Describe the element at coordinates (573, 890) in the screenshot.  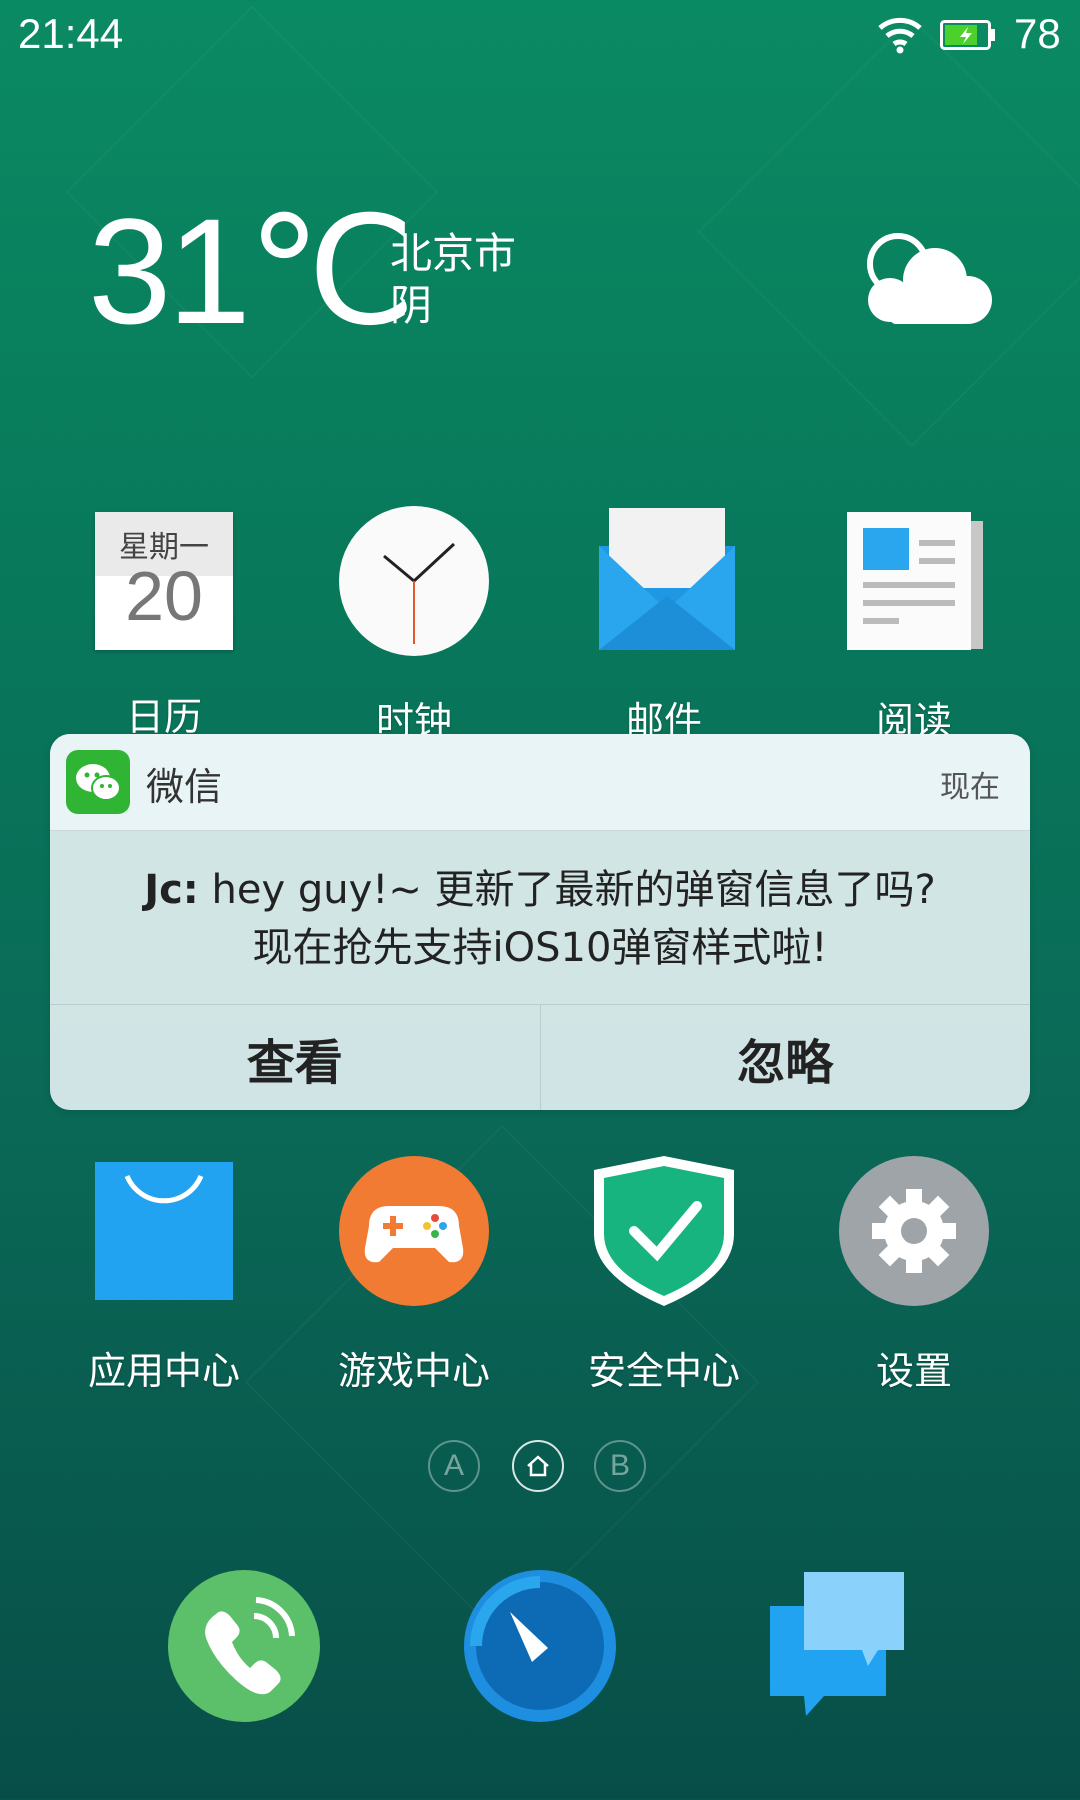
I see `notification-line1: hey guy!~ 更新了最新的弹窗信息了吗?` at that location.